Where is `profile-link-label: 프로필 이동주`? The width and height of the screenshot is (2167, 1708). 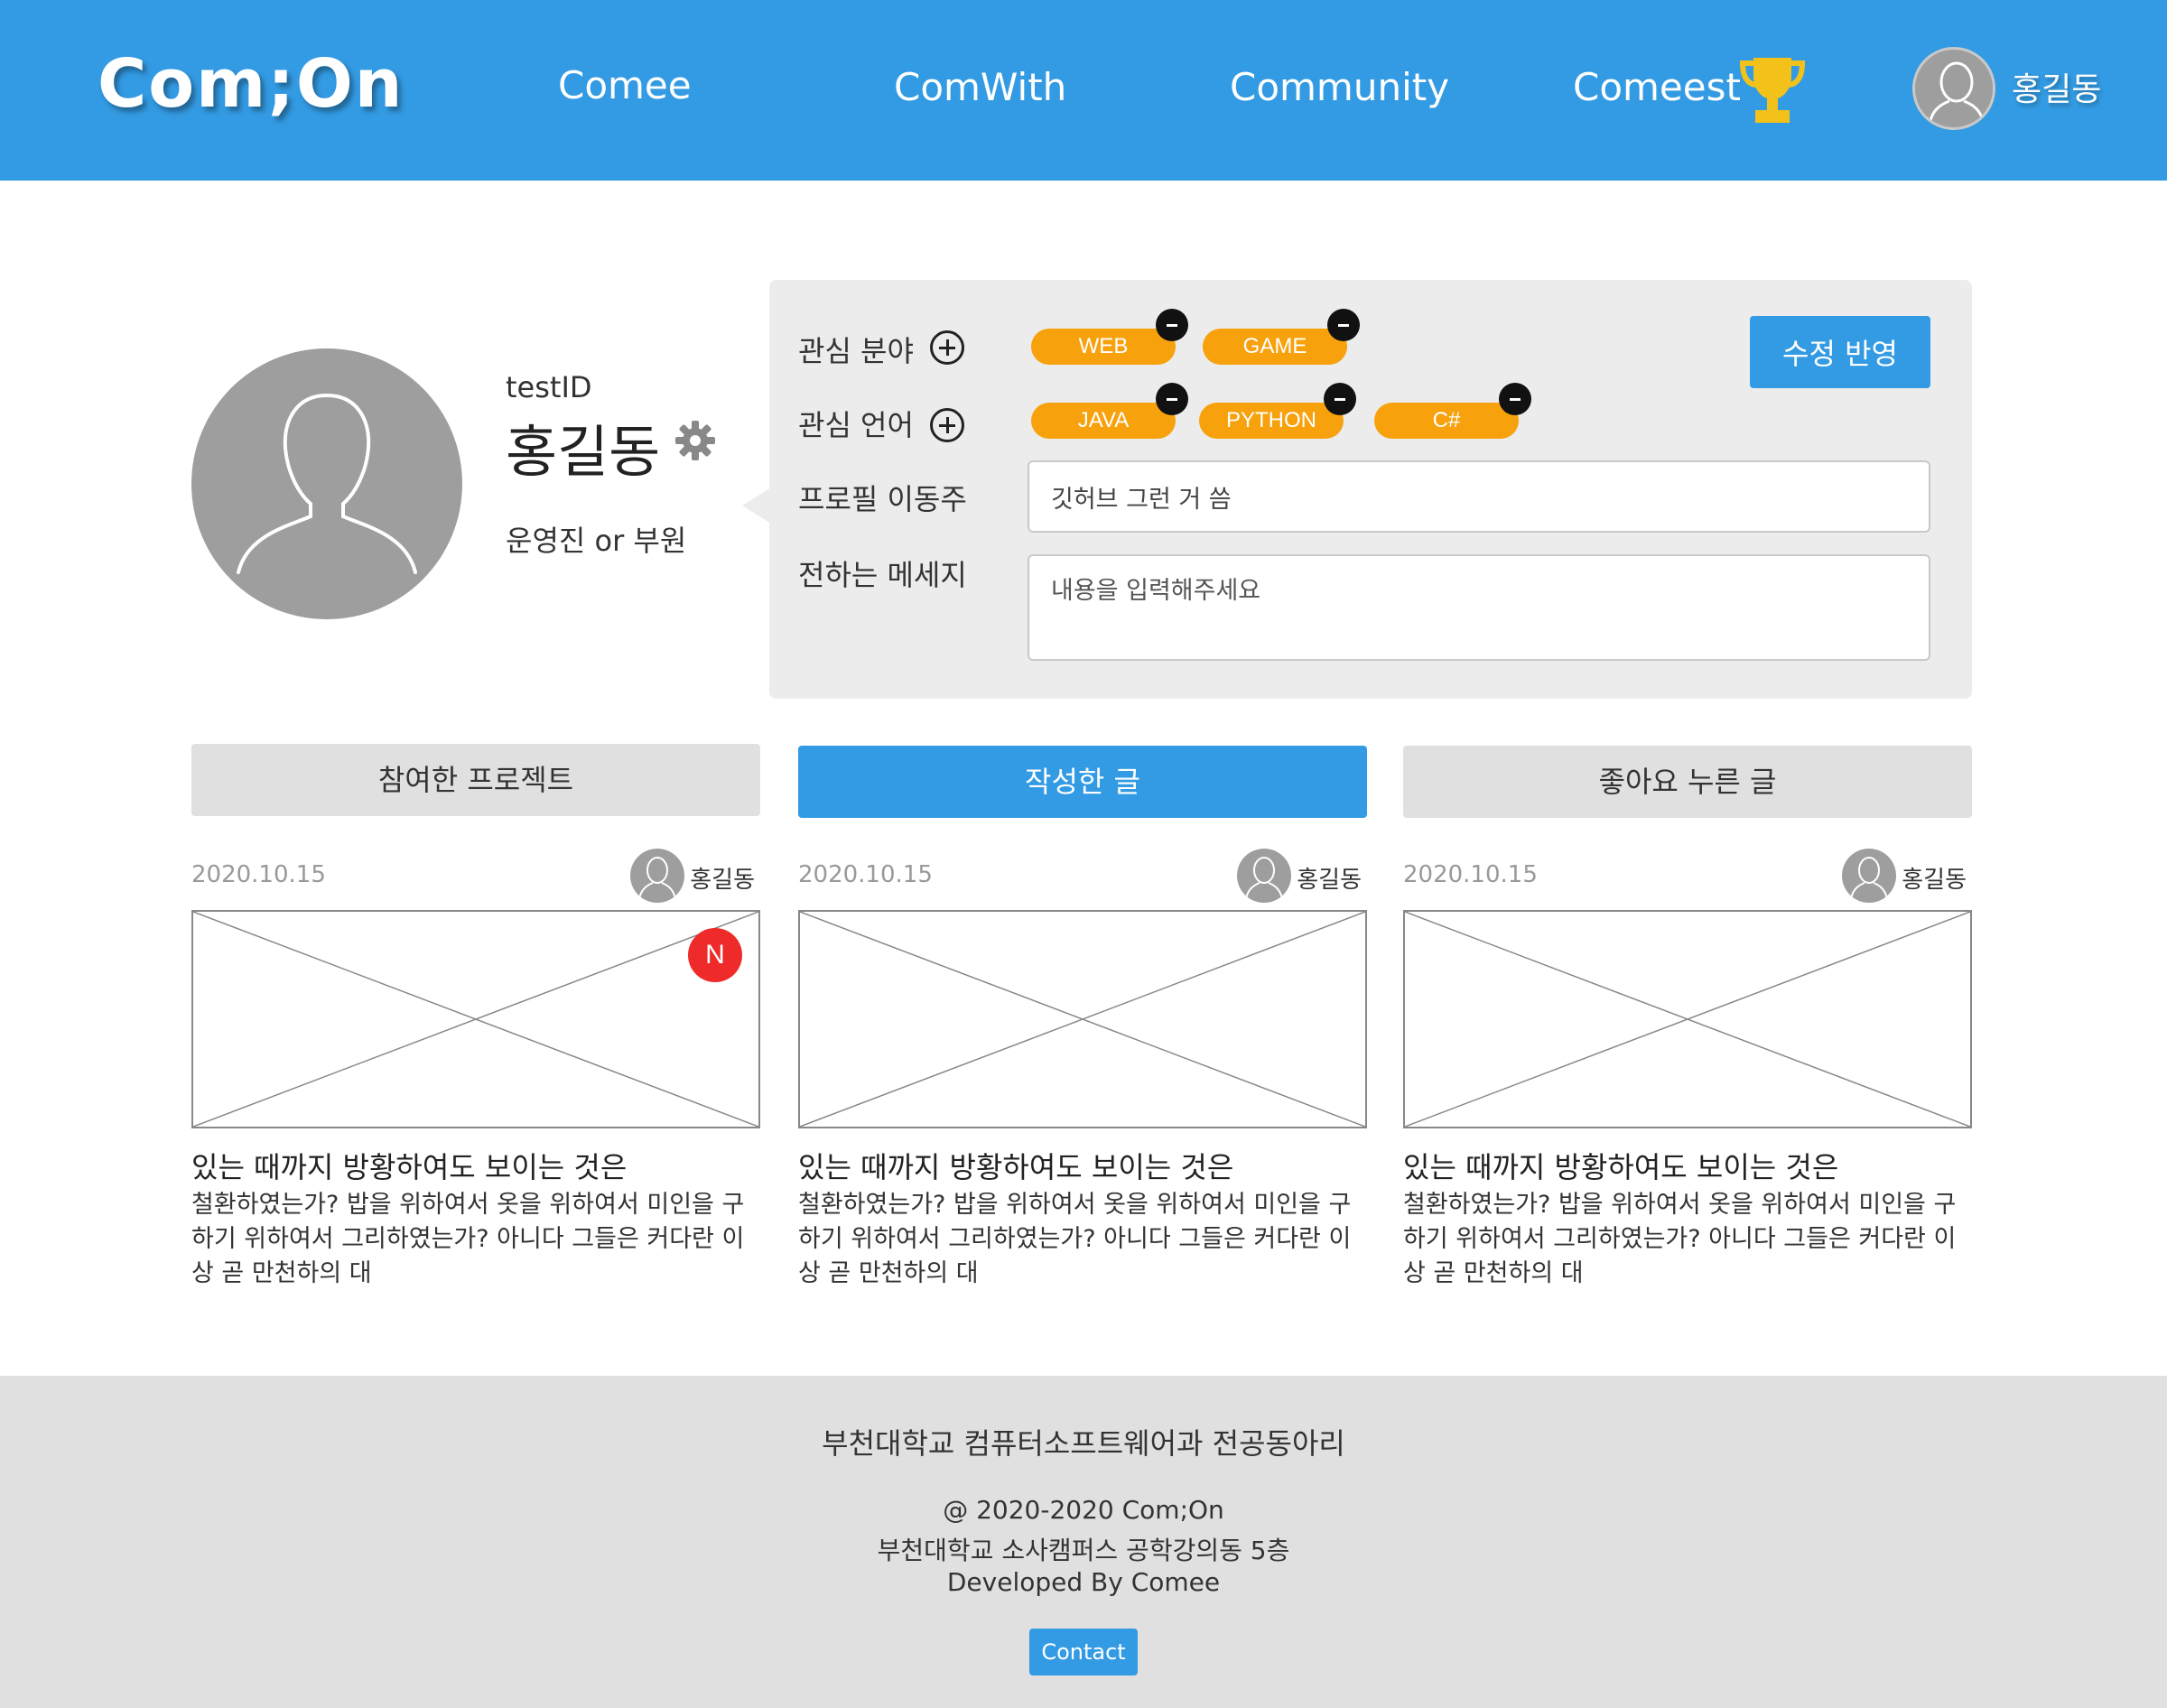
profile-link-label: 프로필 이동주 is located at coordinates (882, 499).